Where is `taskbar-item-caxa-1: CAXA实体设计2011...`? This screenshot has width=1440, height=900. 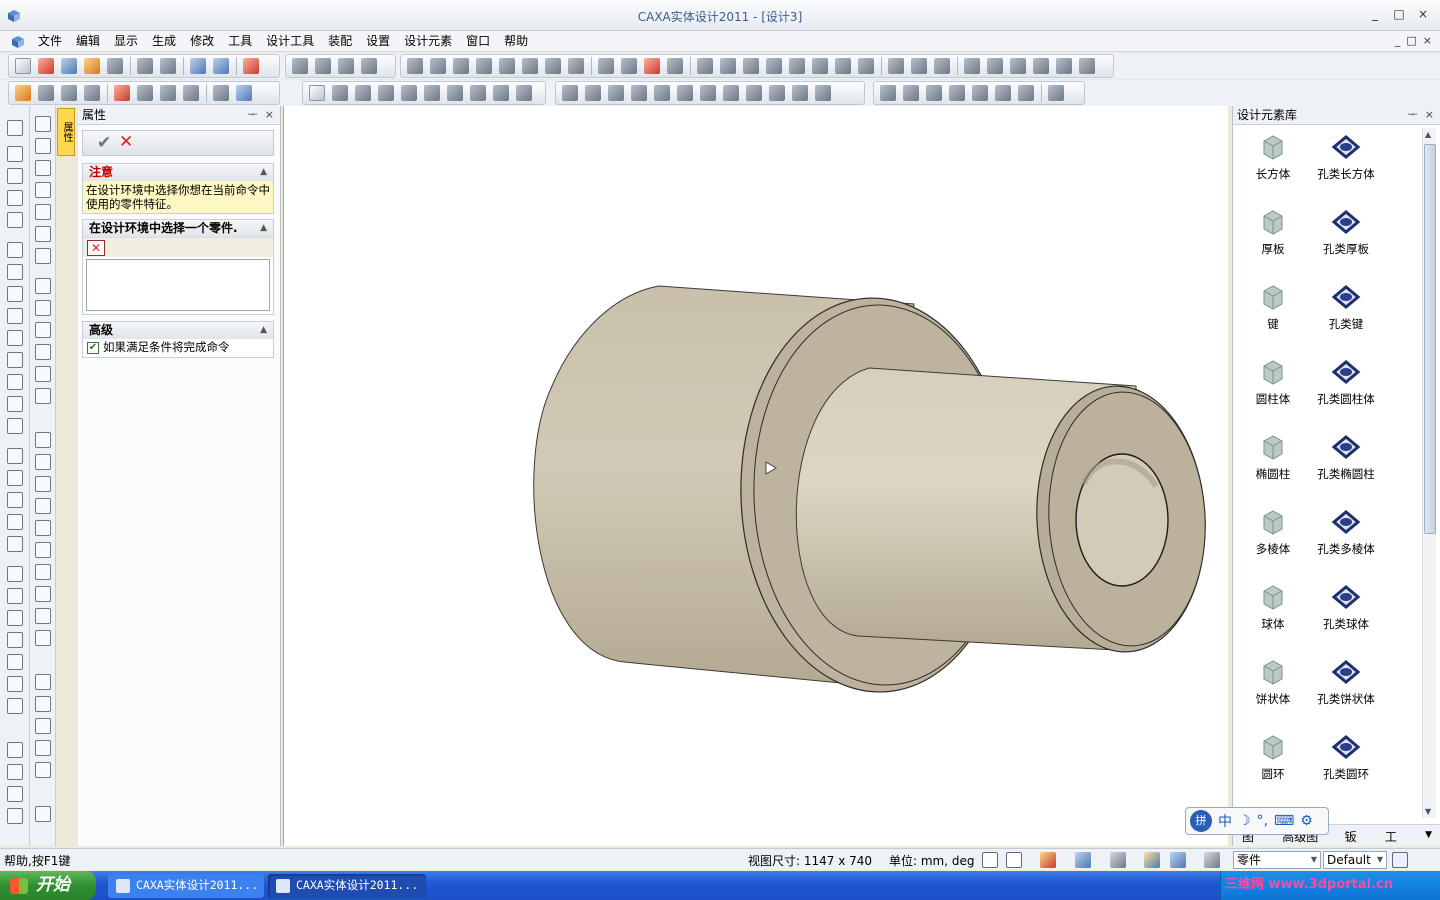
taskbar-item-caxa-1: CAXA实体设计2011... is located at coordinates (186, 886).